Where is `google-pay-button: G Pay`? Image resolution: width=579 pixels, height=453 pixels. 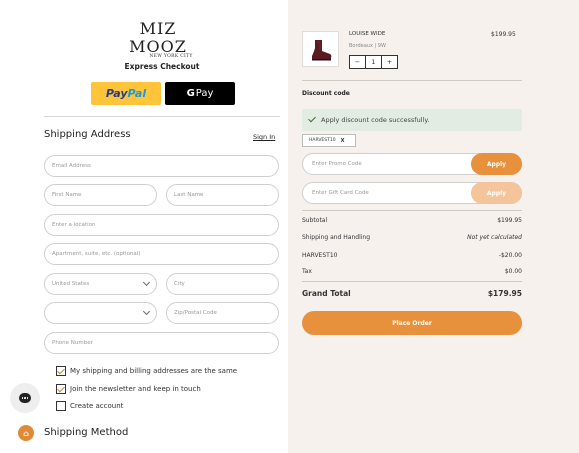
google-pay-button: G Pay is located at coordinates (200, 93).